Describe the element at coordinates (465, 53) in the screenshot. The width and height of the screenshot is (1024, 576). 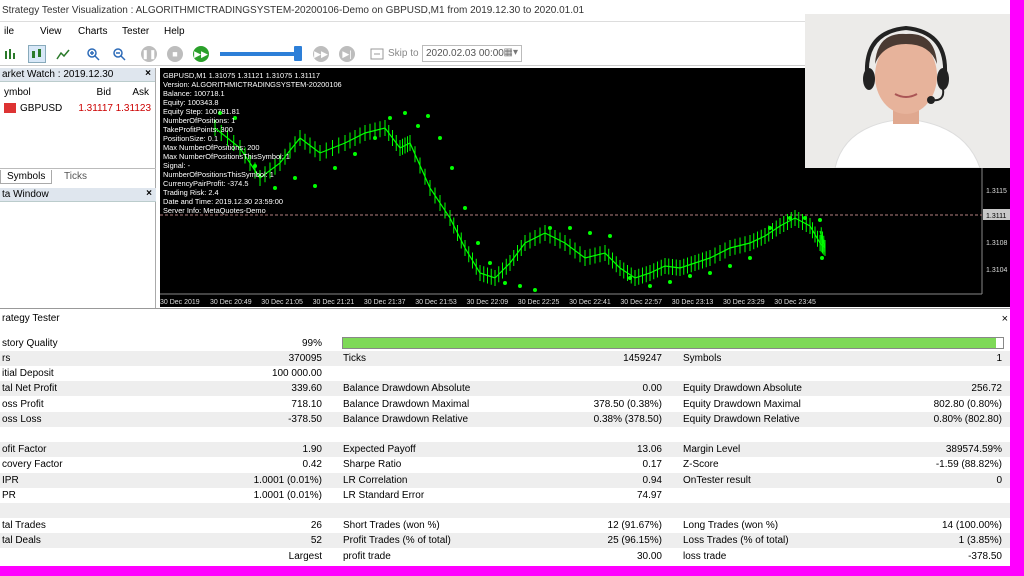
I see `skip-date-value: 2020.02.03 00:00` at that location.